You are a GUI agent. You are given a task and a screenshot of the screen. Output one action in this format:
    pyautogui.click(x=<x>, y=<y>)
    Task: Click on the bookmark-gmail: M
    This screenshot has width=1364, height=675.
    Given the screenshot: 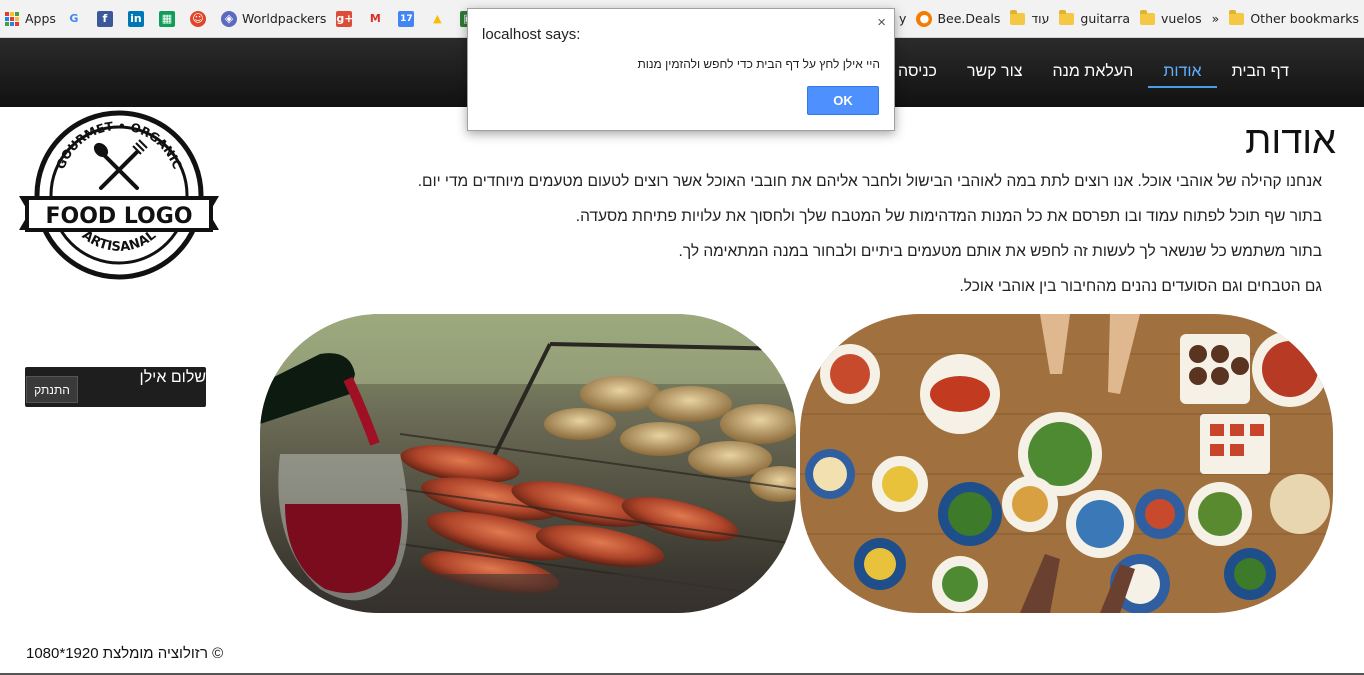 What is the action you would take?
    pyautogui.click(x=377, y=19)
    